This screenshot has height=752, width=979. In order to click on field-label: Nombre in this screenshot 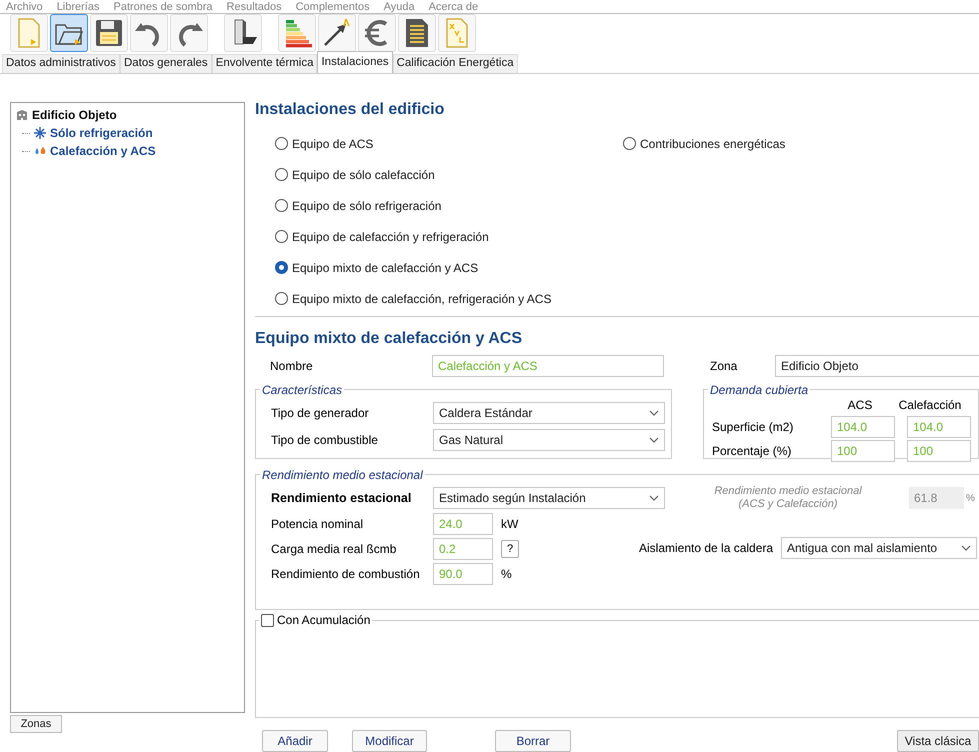, I will do `click(291, 366)`.